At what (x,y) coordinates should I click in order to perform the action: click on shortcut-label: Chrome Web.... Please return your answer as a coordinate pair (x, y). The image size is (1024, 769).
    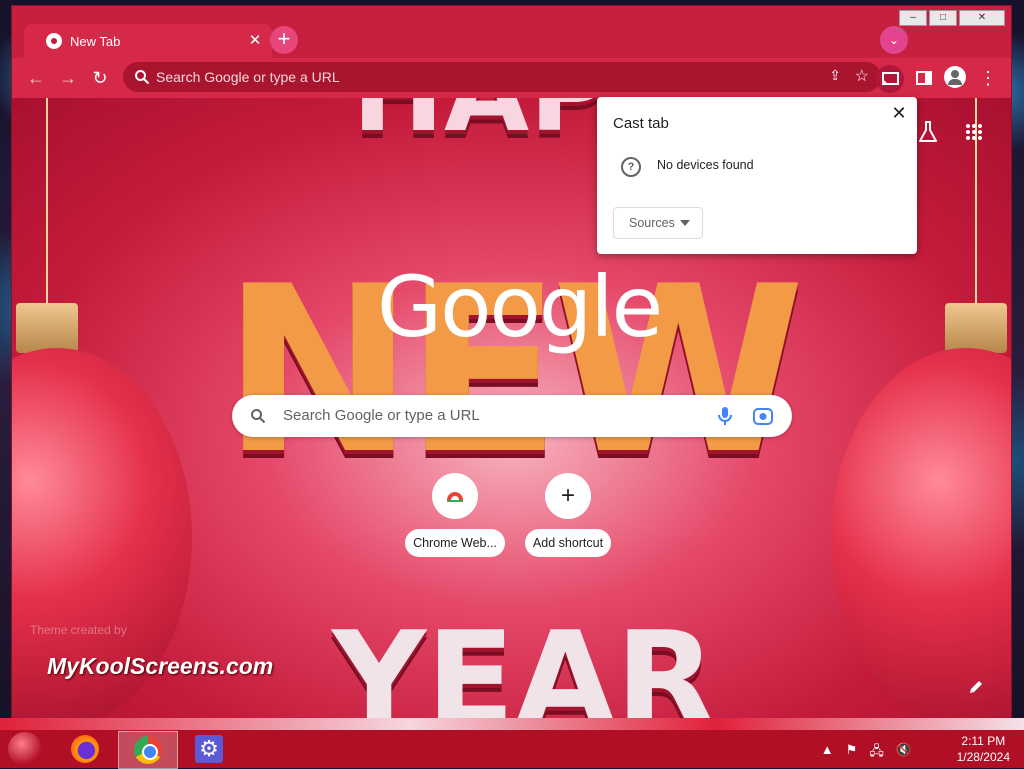
    Looking at the image, I should click on (455, 543).